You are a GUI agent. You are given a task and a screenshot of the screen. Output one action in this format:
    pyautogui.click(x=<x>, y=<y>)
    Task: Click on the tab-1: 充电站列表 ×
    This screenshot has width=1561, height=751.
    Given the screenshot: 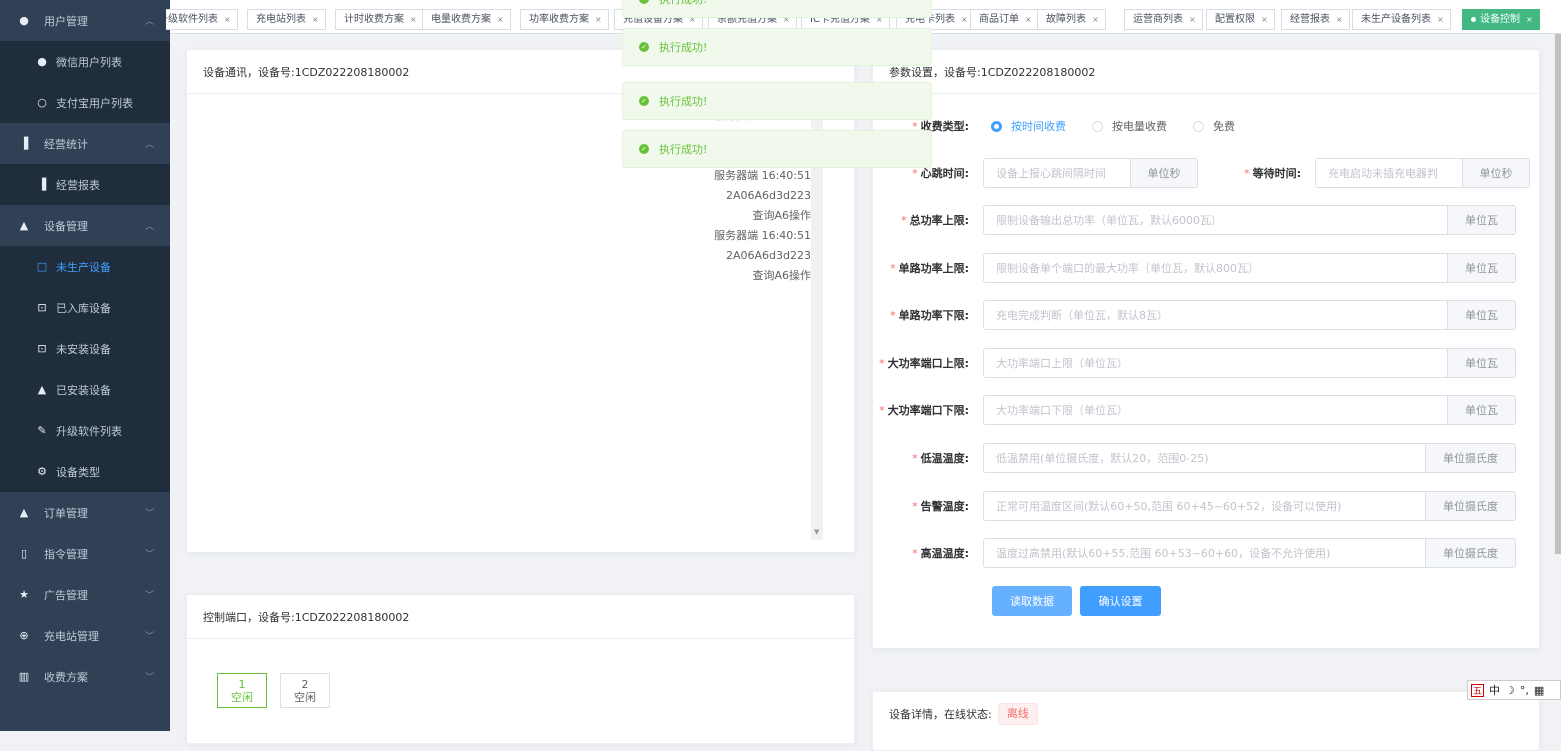 What is the action you would take?
    pyautogui.click(x=286, y=19)
    